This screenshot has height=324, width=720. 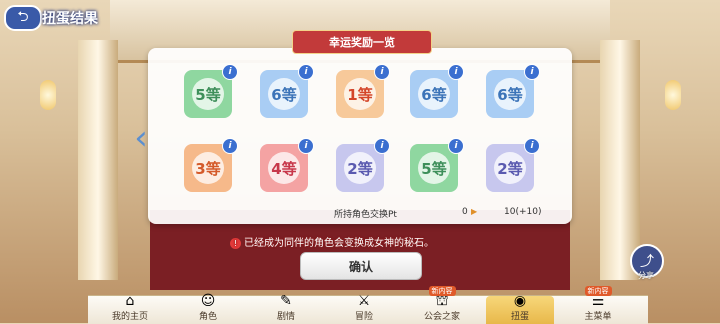 I want to click on back-arrow-icon: ⮌, so click(x=23, y=17).